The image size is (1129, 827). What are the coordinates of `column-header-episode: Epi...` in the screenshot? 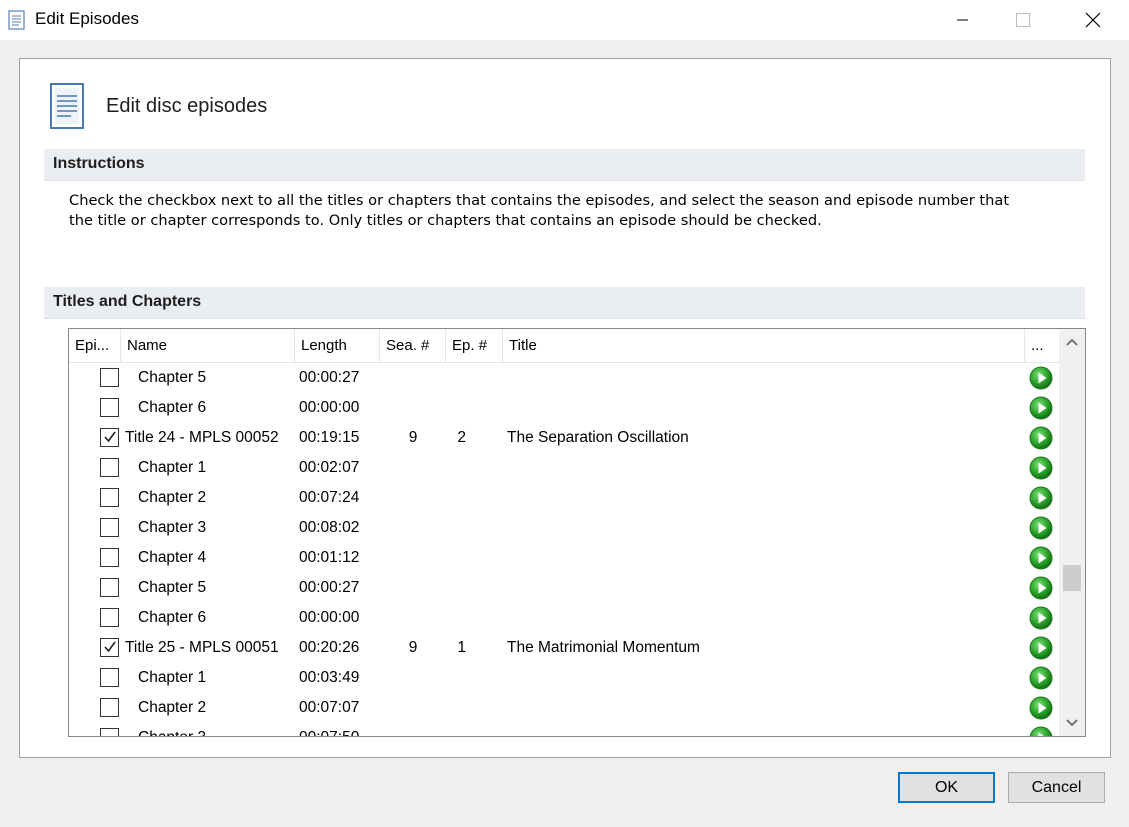 It's located at (95, 346).